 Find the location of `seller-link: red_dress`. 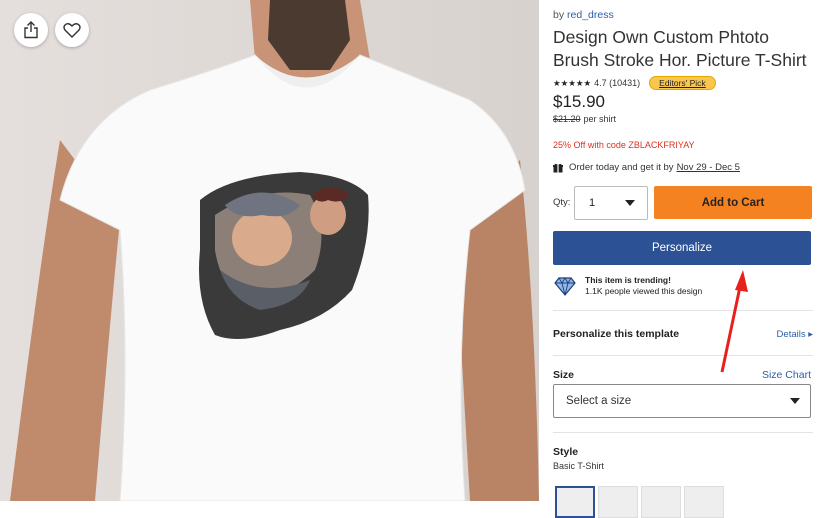

seller-link: red_dress is located at coordinates (590, 15).